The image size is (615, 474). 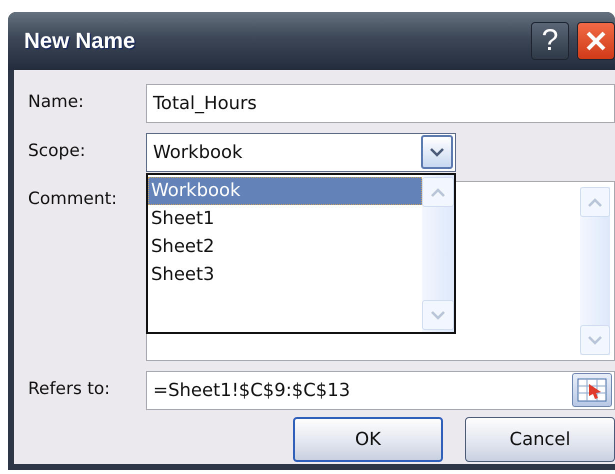 What do you see at coordinates (56, 101) in the screenshot?
I see `name-label: Name:` at bounding box center [56, 101].